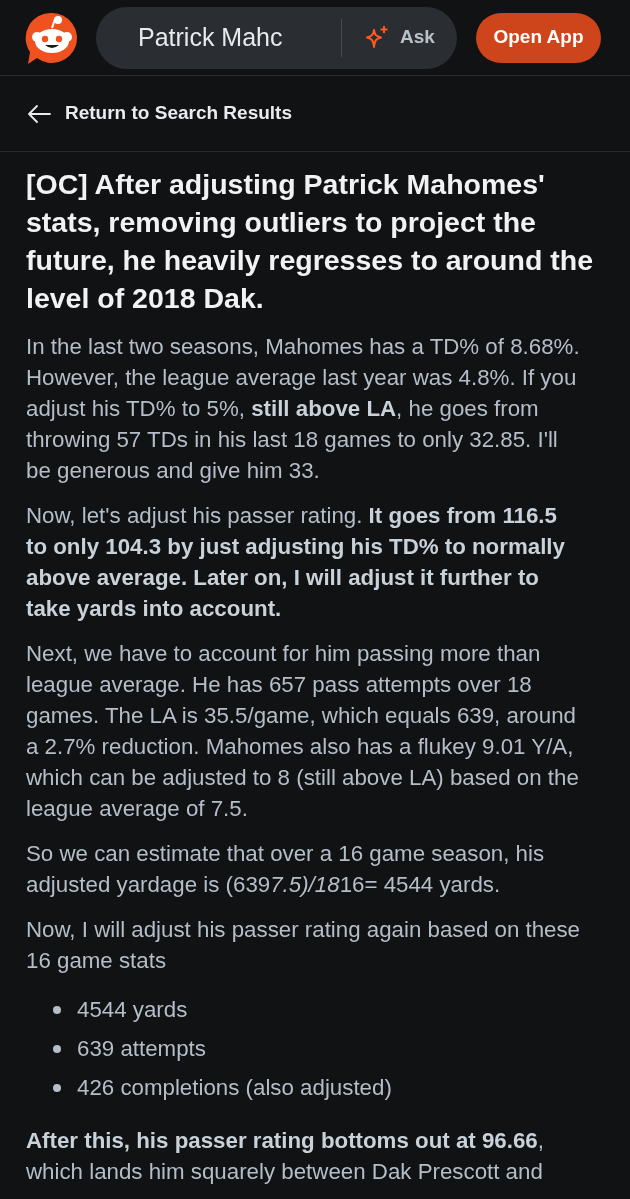  Describe the element at coordinates (303, 409) in the screenshot. I see `post-paragraph: In the last two seasons, Mahomes has a TD% of 8.68%. However, the league average last year was 4.8%. If you adjust his TD% to 5%, still above LA, he goes from throwing 57 TDs in his last 18 games to only 32.85. I'll be generous and give him 33.` at that location.